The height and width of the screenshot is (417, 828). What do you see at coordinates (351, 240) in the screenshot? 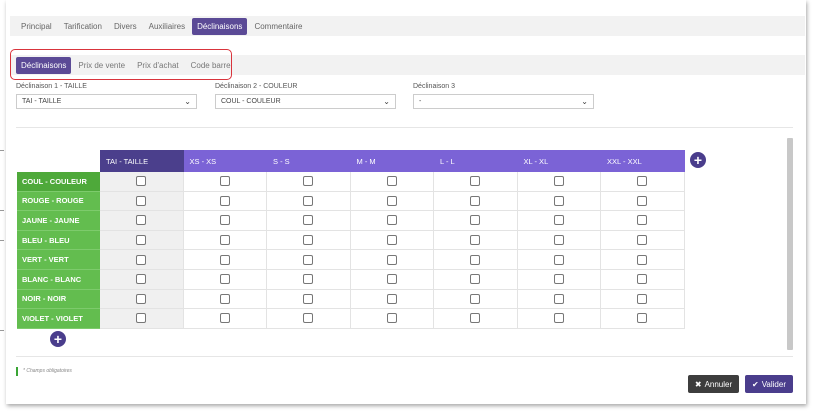
I see `grid-row: BLEU - BLEU` at bounding box center [351, 240].